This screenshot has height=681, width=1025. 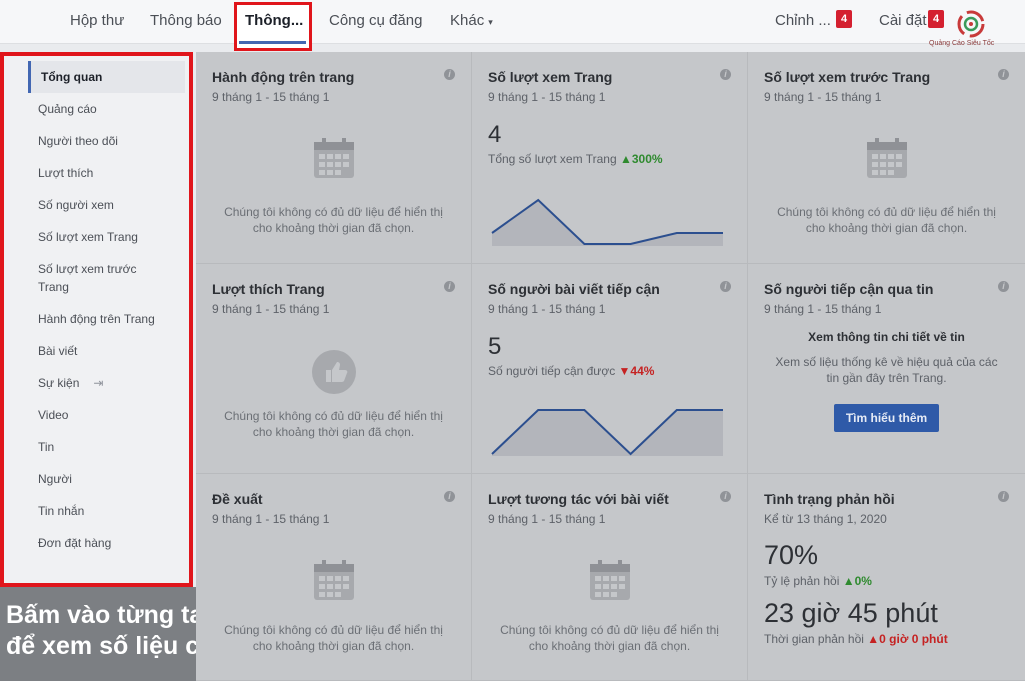 What do you see at coordinates (936, 19) in the screenshot?
I see `settings-badge: 4` at bounding box center [936, 19].